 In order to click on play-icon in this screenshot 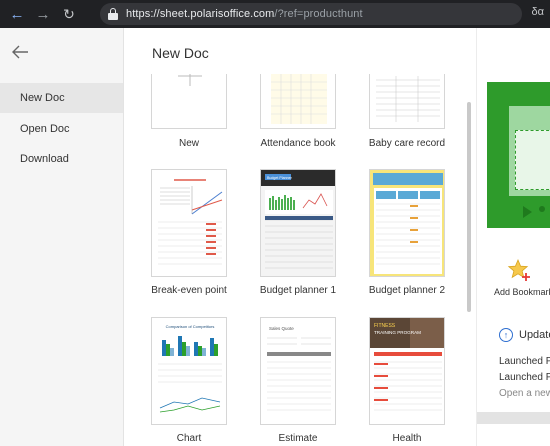, I will do `click(527, 212)`.